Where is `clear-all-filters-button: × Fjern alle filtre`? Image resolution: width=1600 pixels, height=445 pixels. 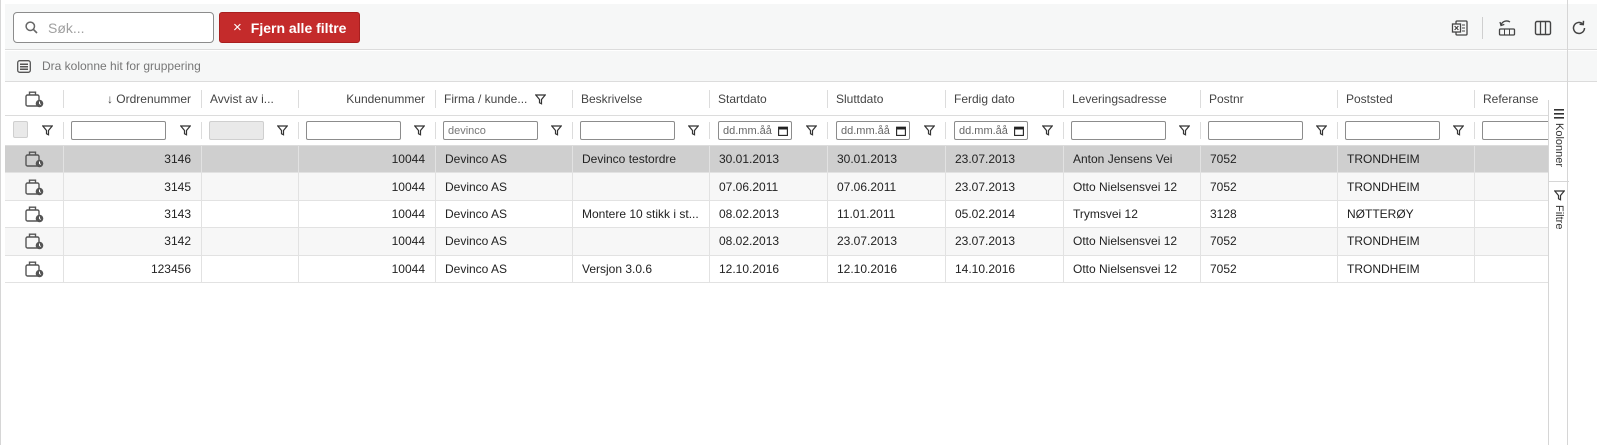 clear-all-filters-button: × Fjern alle filtre is located at coordinates (289, 27).